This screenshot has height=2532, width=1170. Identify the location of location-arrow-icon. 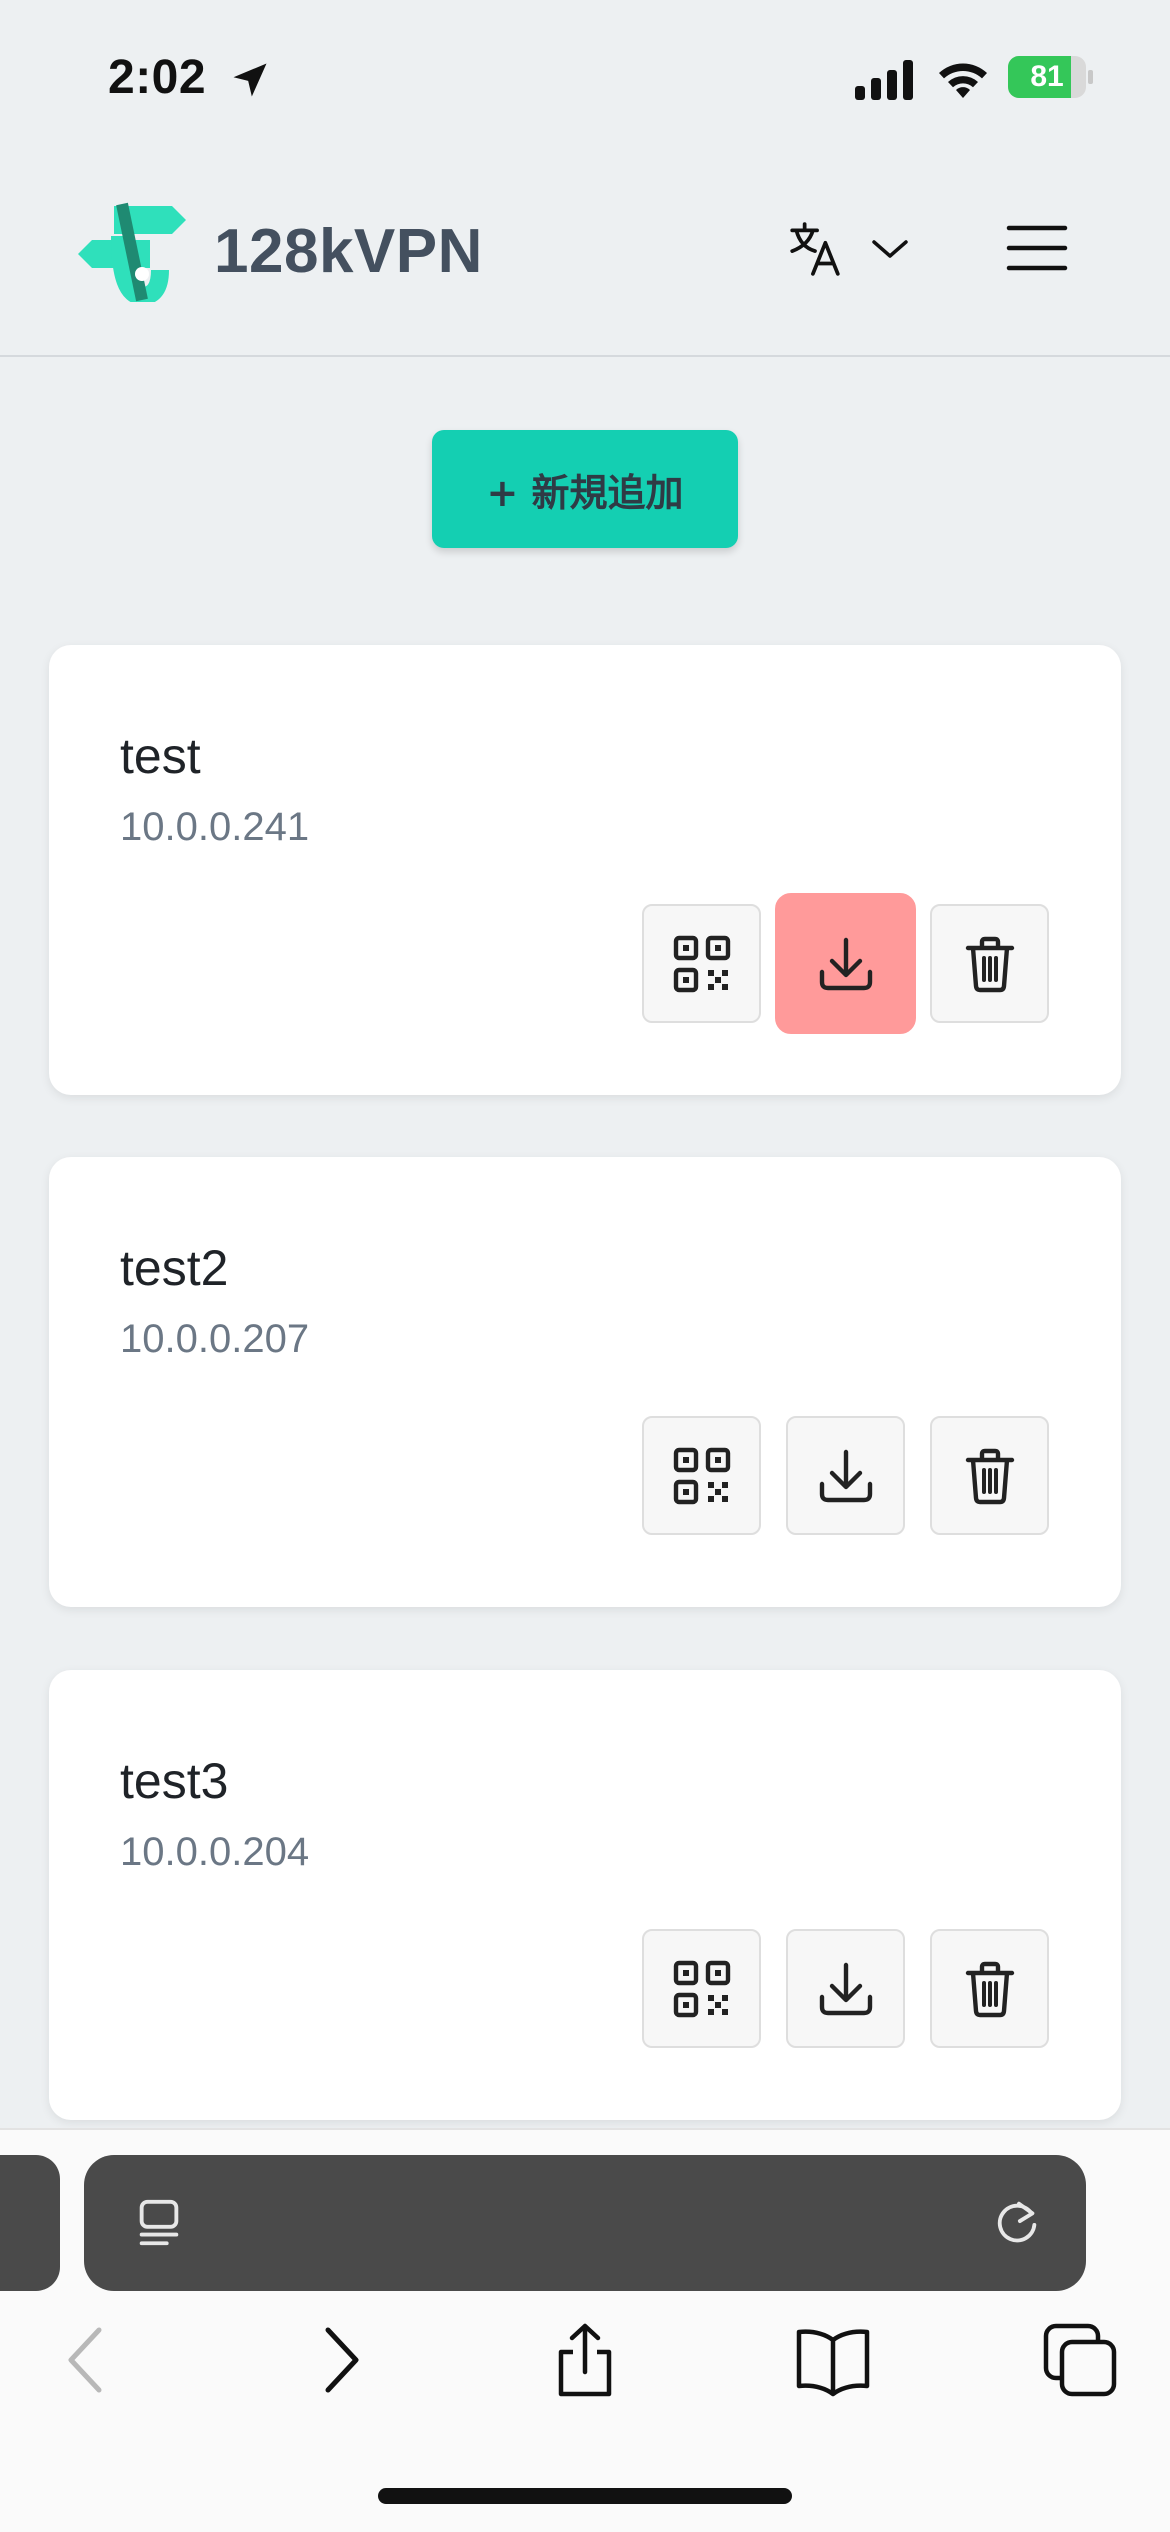
(250, 80).